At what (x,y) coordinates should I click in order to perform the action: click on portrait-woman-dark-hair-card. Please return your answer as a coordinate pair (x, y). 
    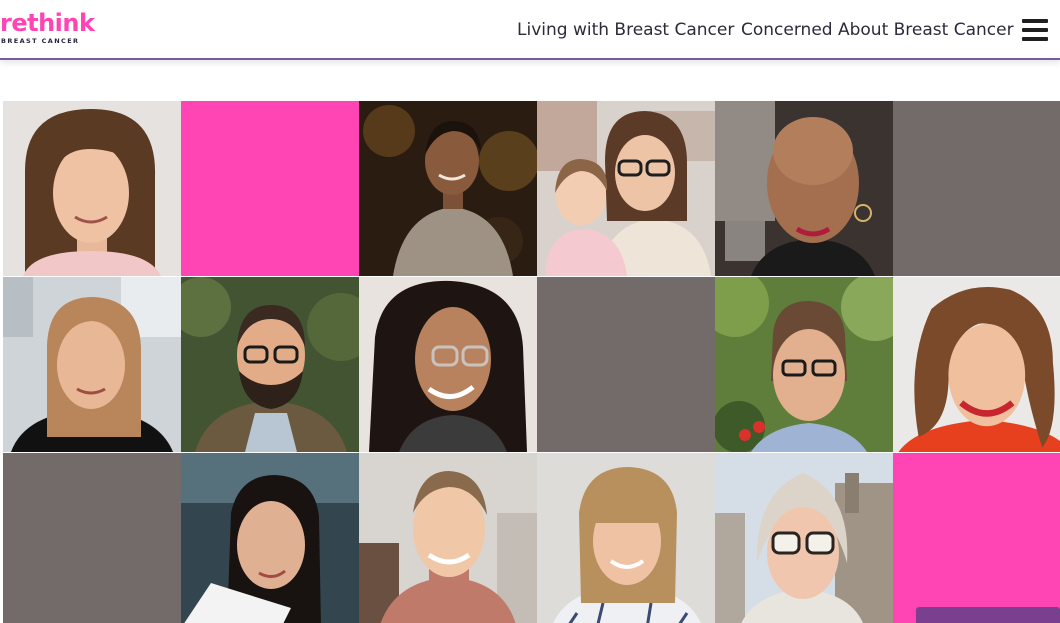
    Looking at the image, I should click on (270, 538).